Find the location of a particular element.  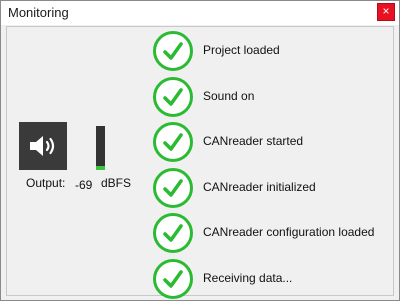

title-bar: Monitoring × is located at coordinates (200, 13).